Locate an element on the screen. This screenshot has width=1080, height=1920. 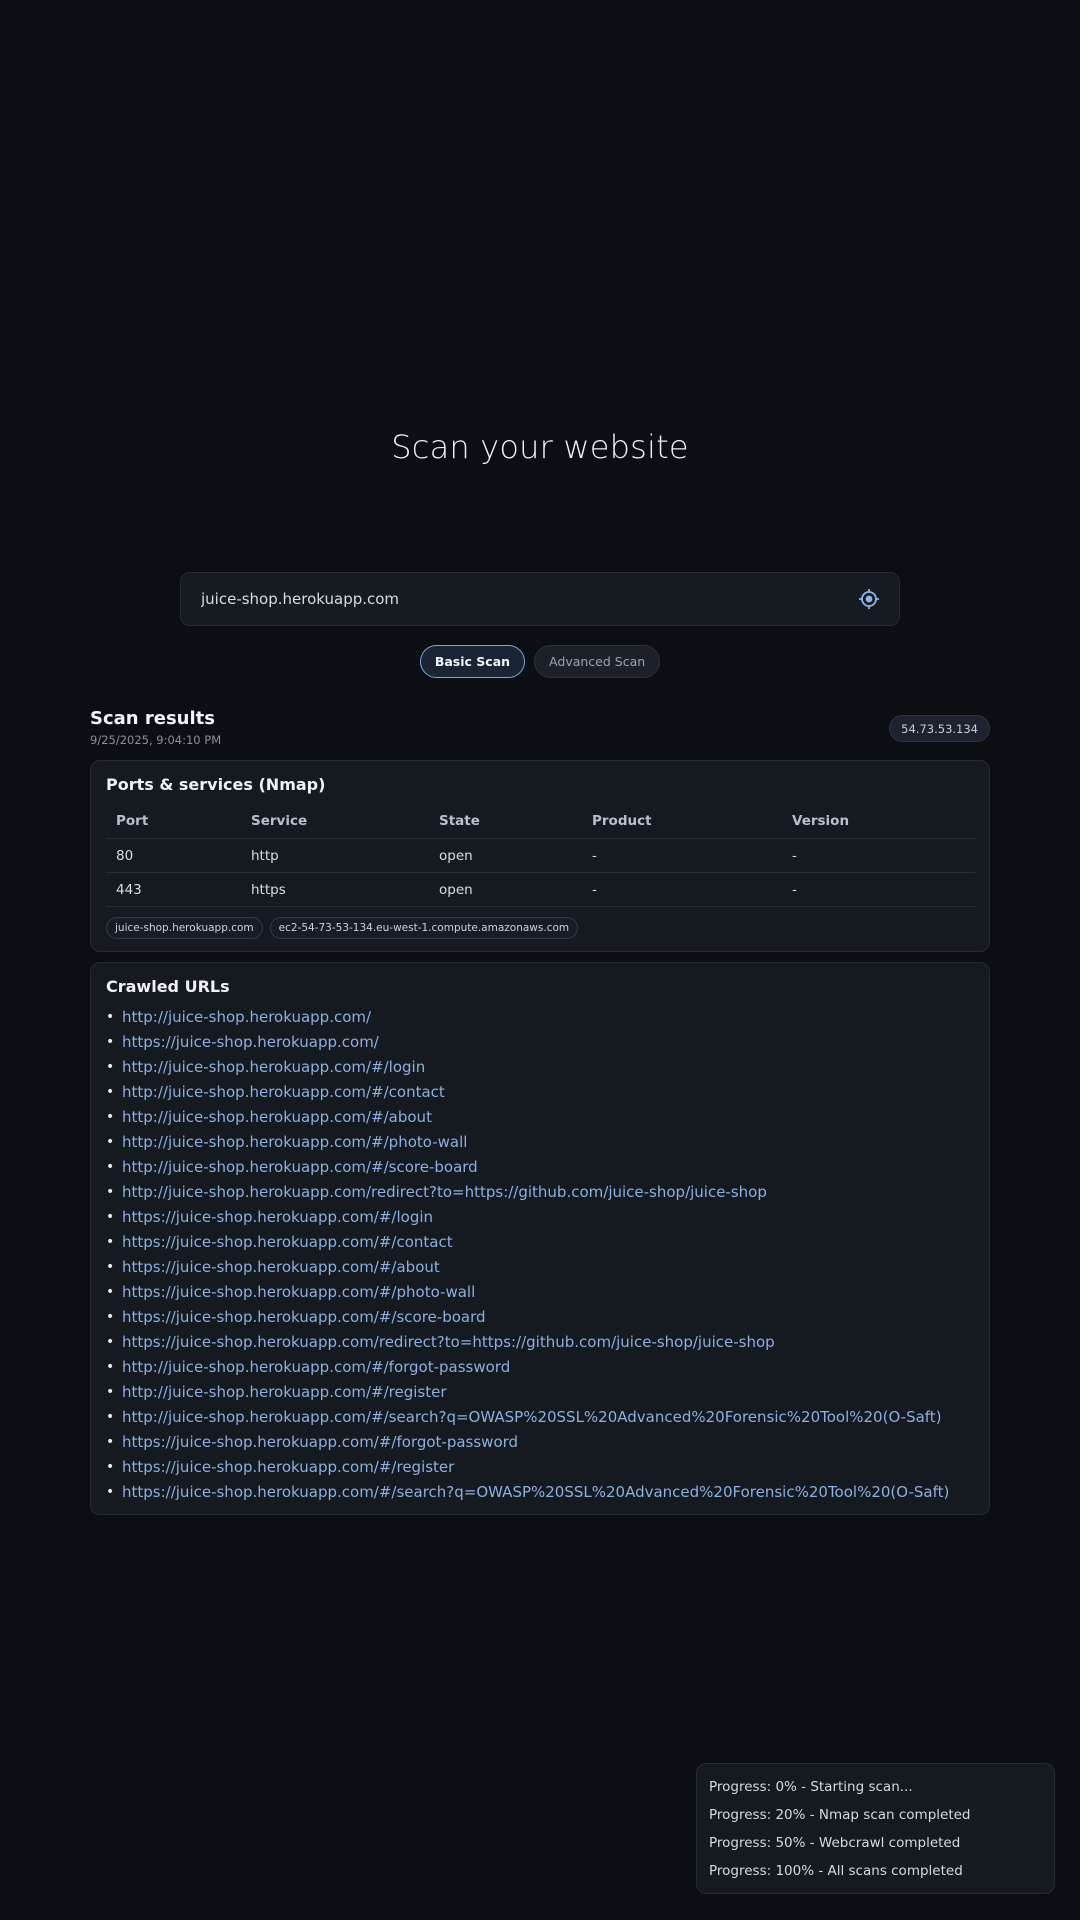
results-timestamp: 9/25/2025, 9:04:10 PM is located at coordinates (156, 740).